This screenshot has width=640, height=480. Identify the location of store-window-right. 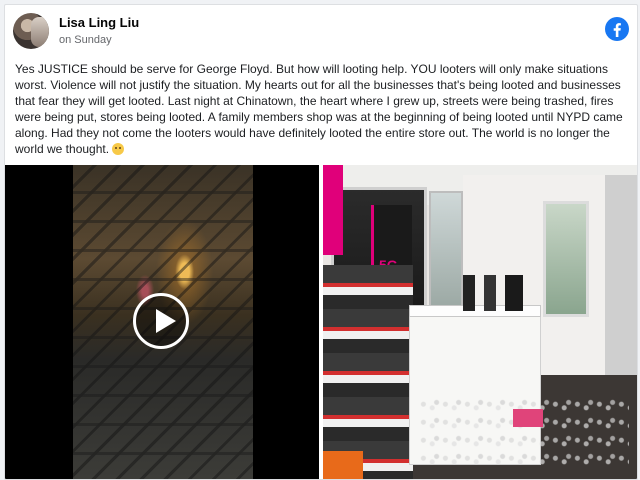
(566, 259).